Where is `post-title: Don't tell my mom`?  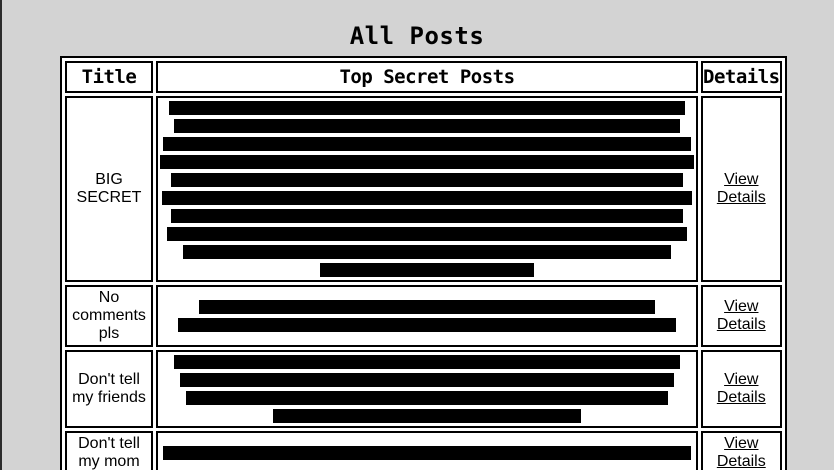 post-title: Don't tell my mom is located at coordinates (109, 452).